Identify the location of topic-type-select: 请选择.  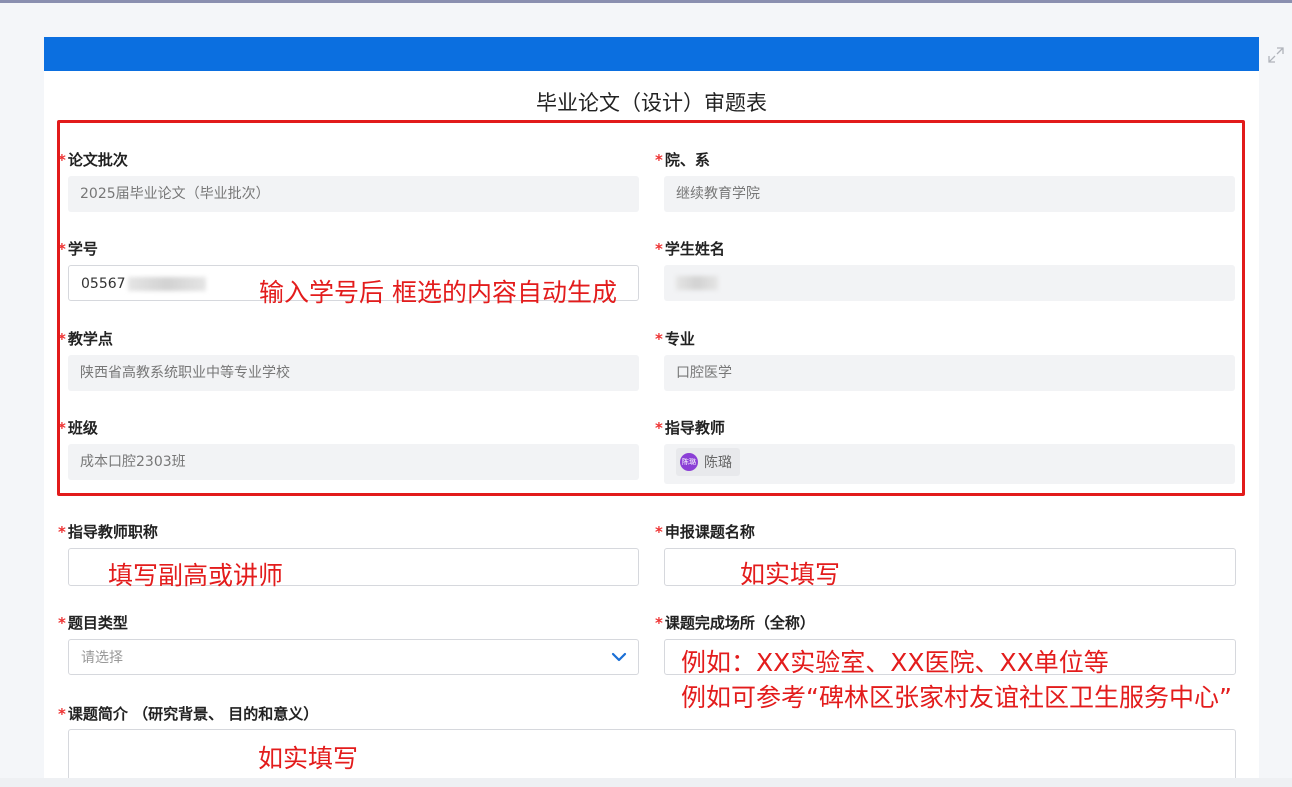
(353, 657).